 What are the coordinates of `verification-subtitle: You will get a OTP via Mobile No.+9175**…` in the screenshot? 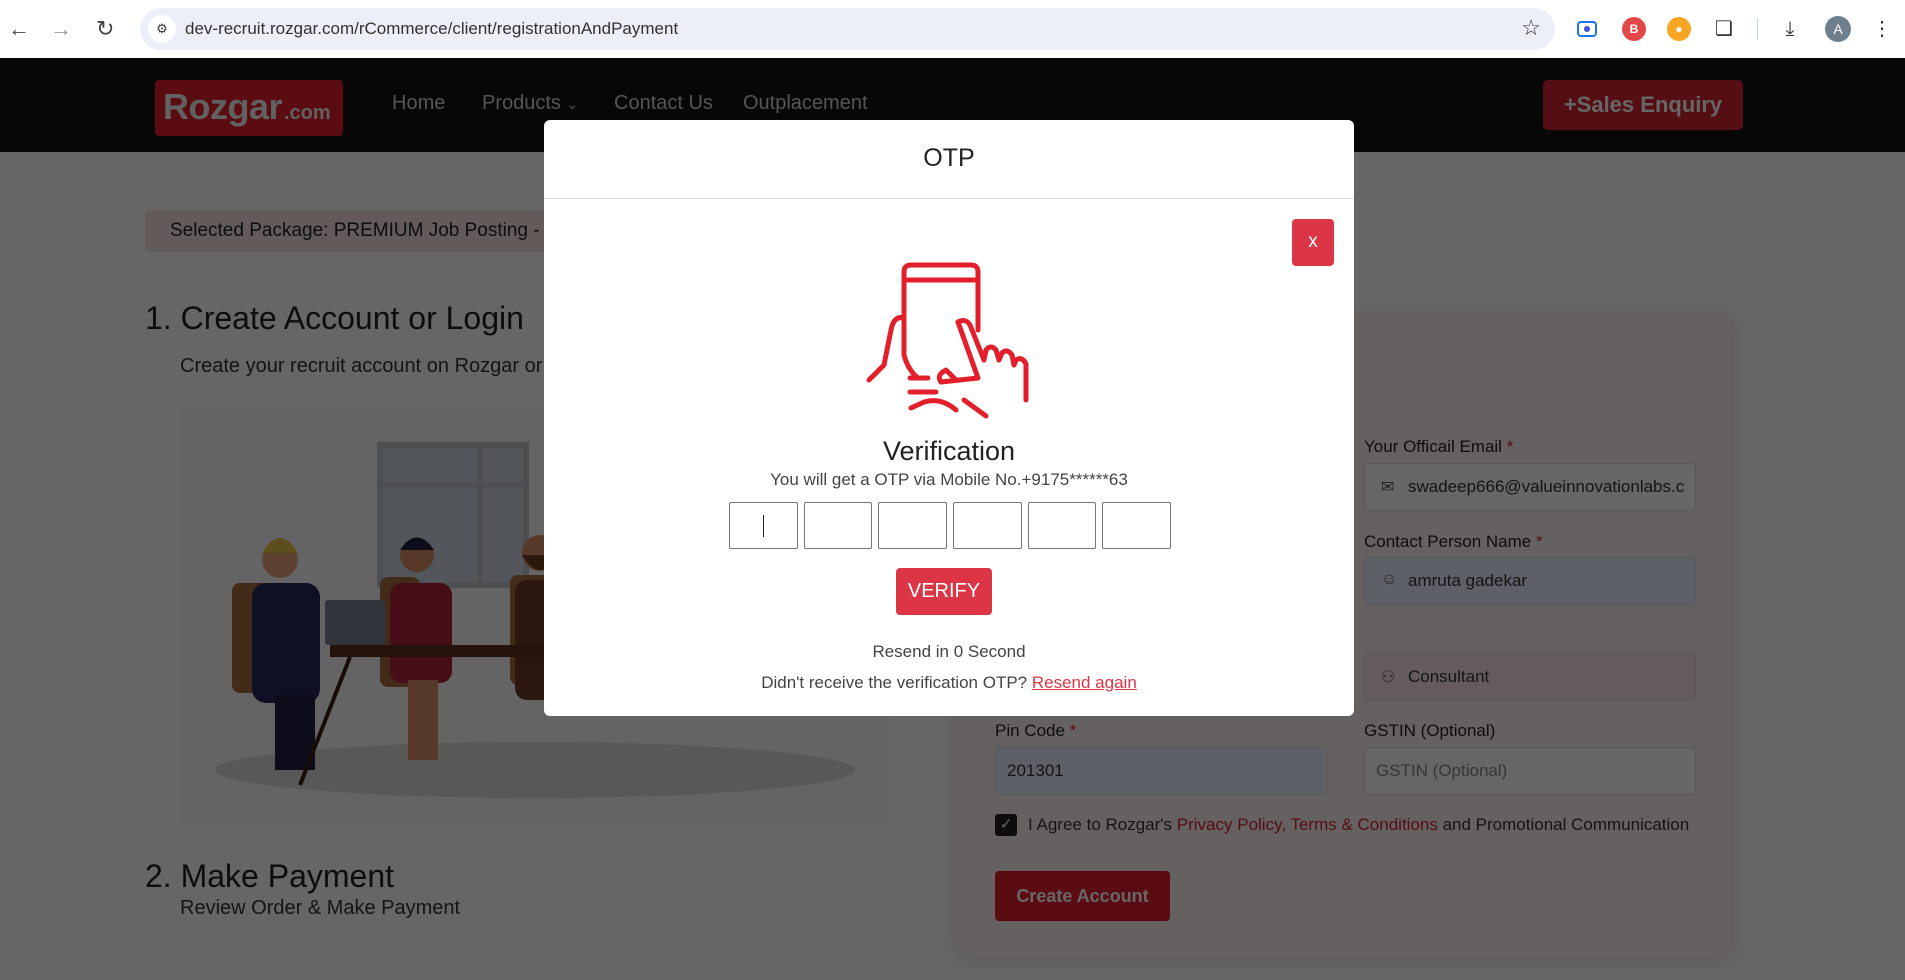 It's located at (949, 479).